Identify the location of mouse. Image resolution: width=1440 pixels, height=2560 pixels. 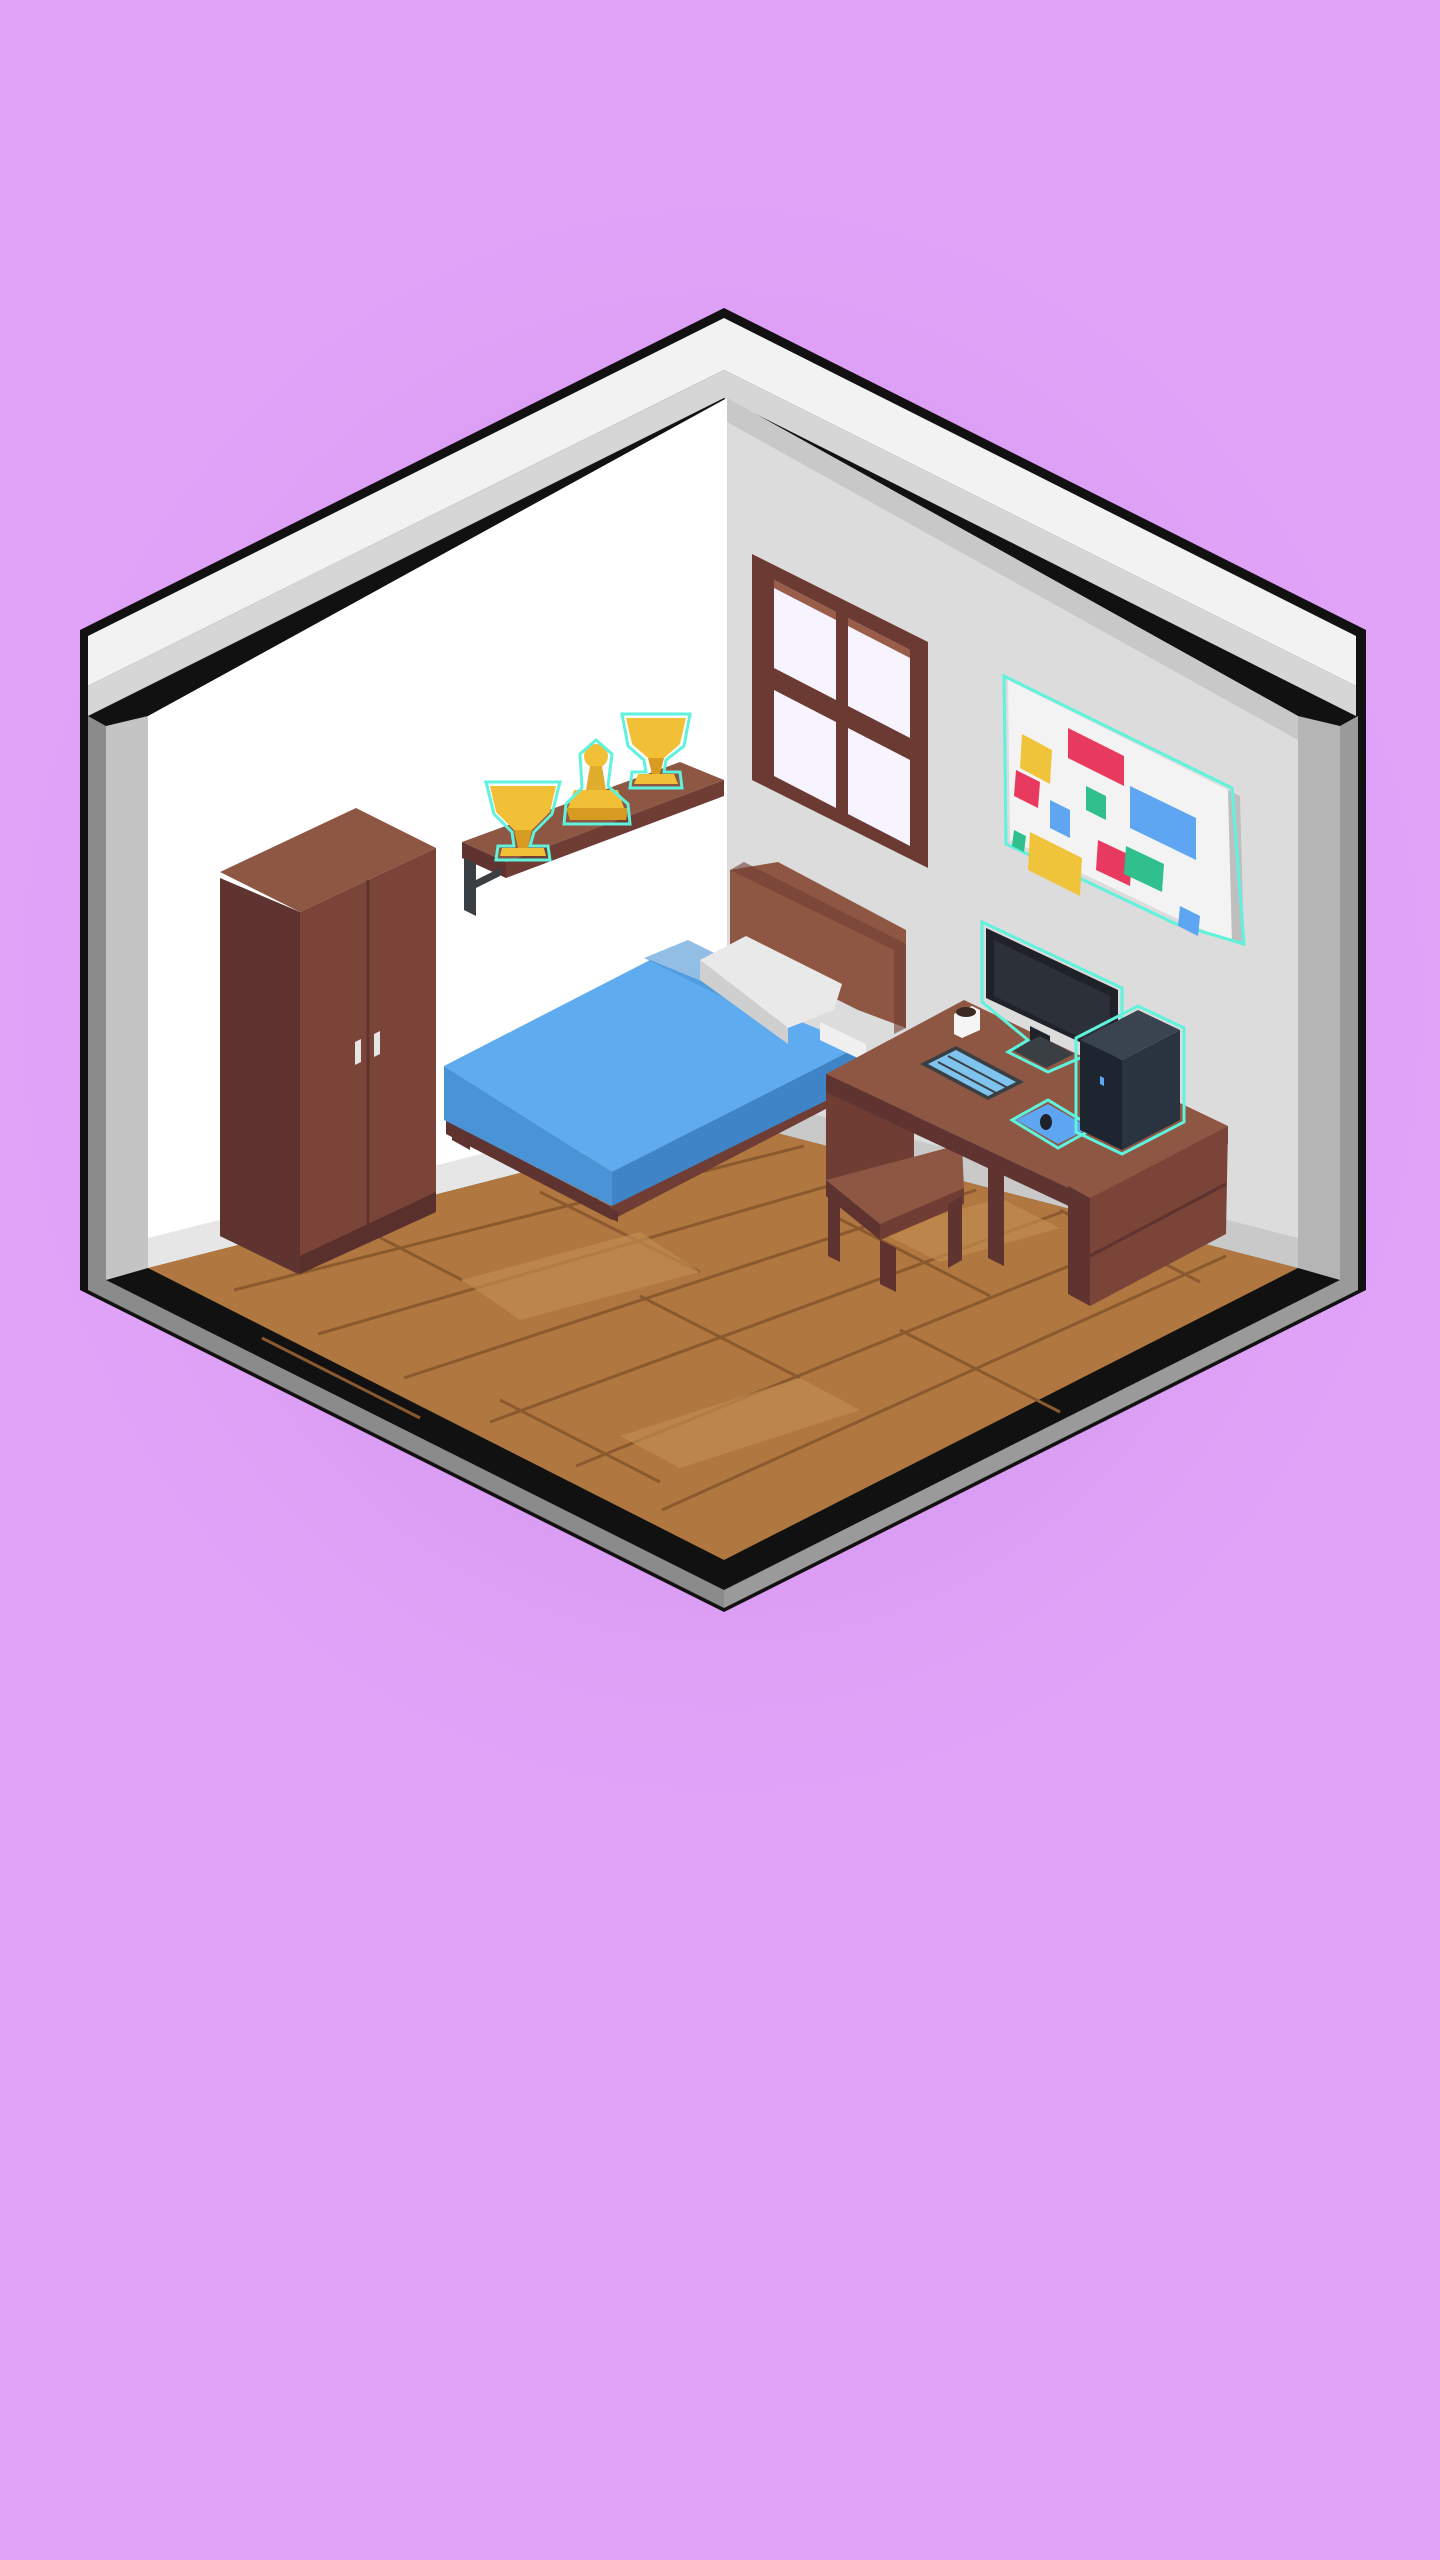
(1046, 1122).